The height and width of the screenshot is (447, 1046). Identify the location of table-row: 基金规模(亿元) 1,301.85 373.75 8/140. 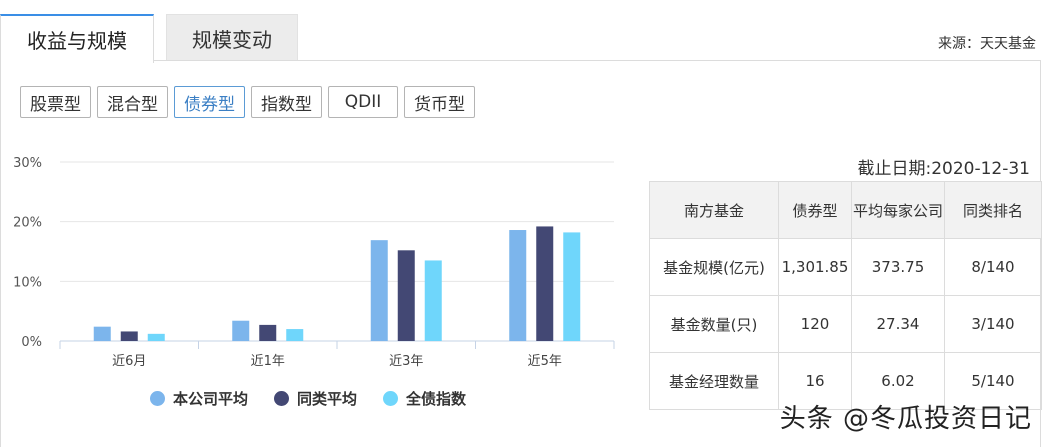
(845, 267).